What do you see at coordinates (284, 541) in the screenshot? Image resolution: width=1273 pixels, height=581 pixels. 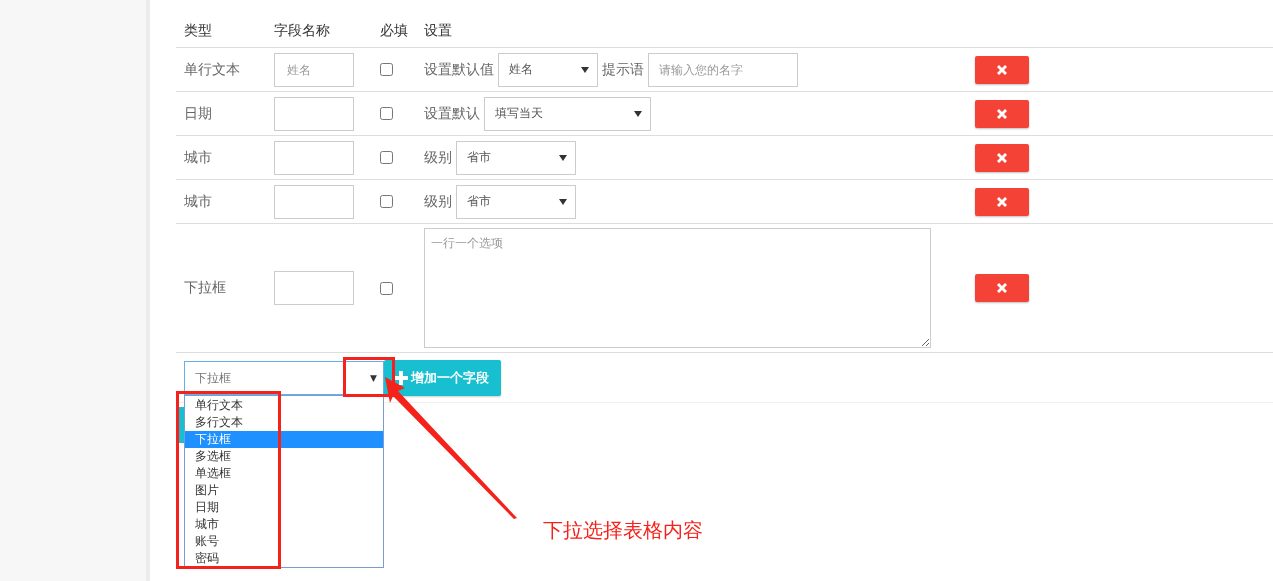 I see `dropdown-option: 账号` at bounding box center [284, 541].